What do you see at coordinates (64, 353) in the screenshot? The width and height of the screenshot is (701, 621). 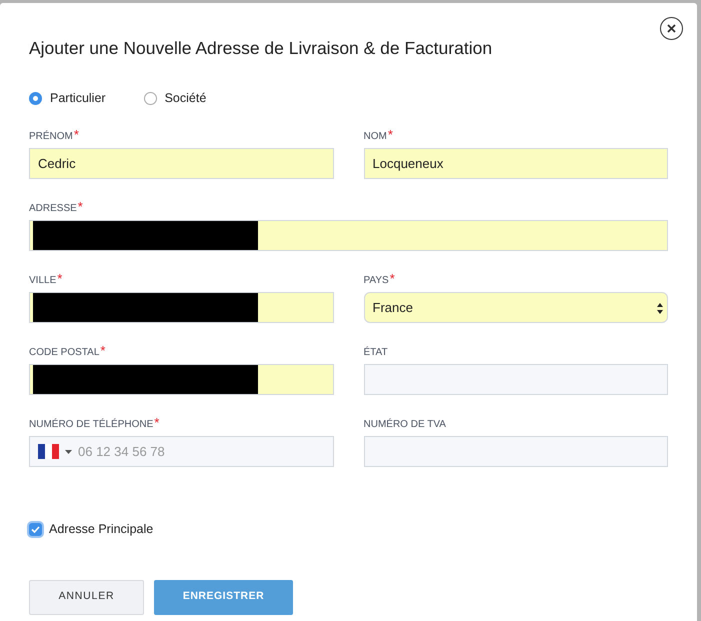 I see `field-label: CODE POSTAL` at bounding box center [64, 353].